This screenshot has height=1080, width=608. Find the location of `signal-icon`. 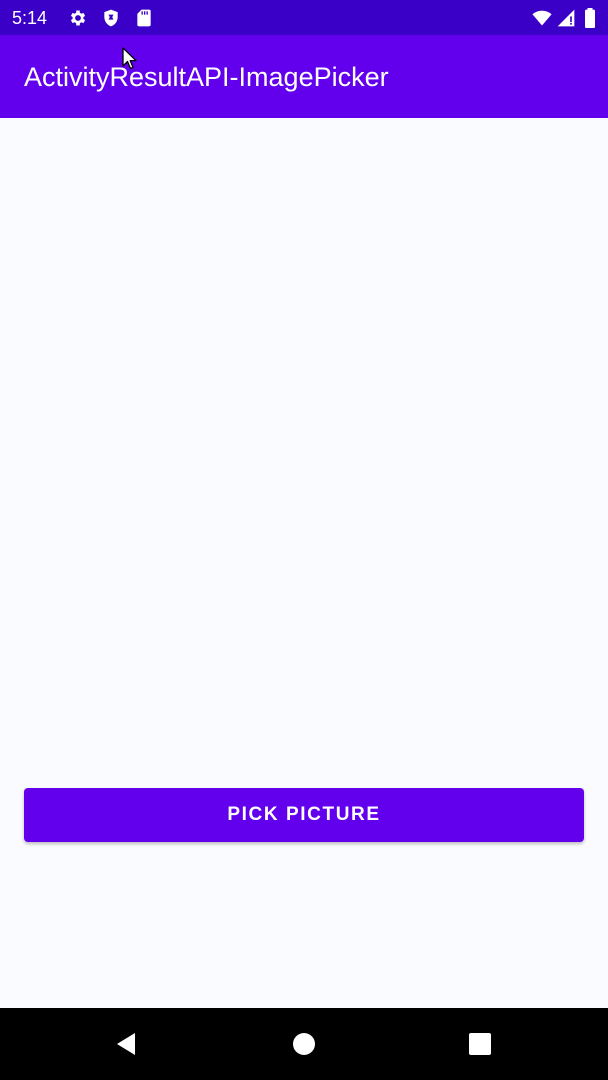

signal-icon is located at coordinates (566, 18).